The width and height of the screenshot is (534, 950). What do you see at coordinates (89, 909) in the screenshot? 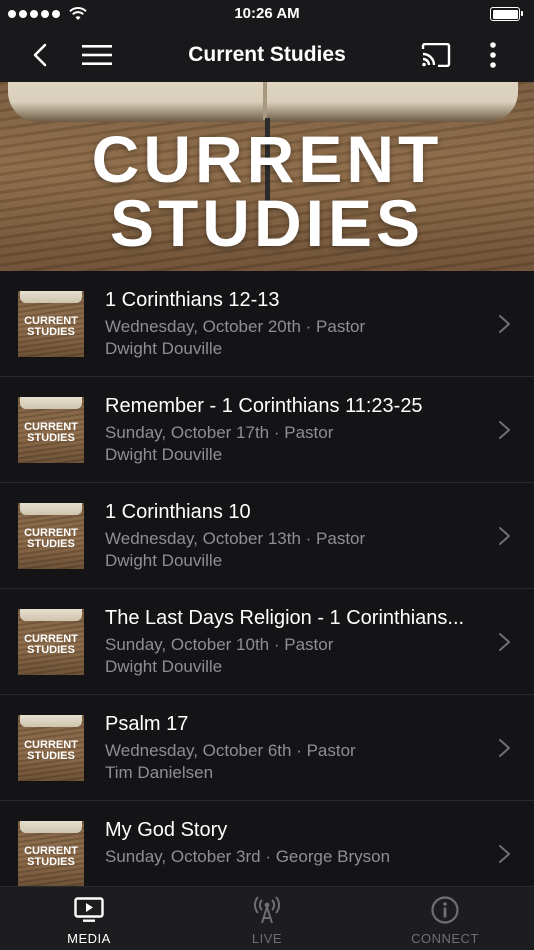
I see `tv-play-icon` at bounding box center [89, 909].